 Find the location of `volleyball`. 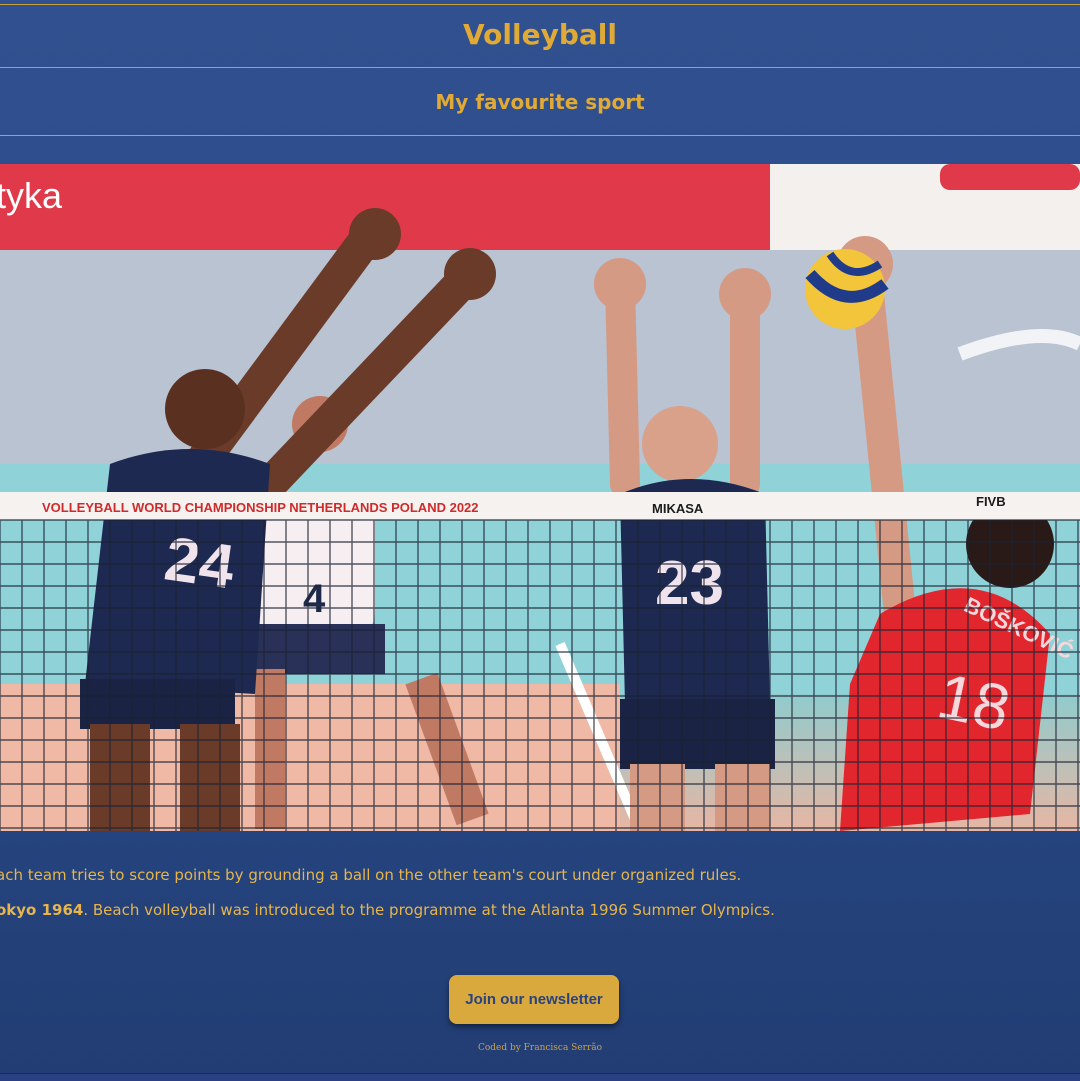

volleyball is located at coordinates (847, 289).